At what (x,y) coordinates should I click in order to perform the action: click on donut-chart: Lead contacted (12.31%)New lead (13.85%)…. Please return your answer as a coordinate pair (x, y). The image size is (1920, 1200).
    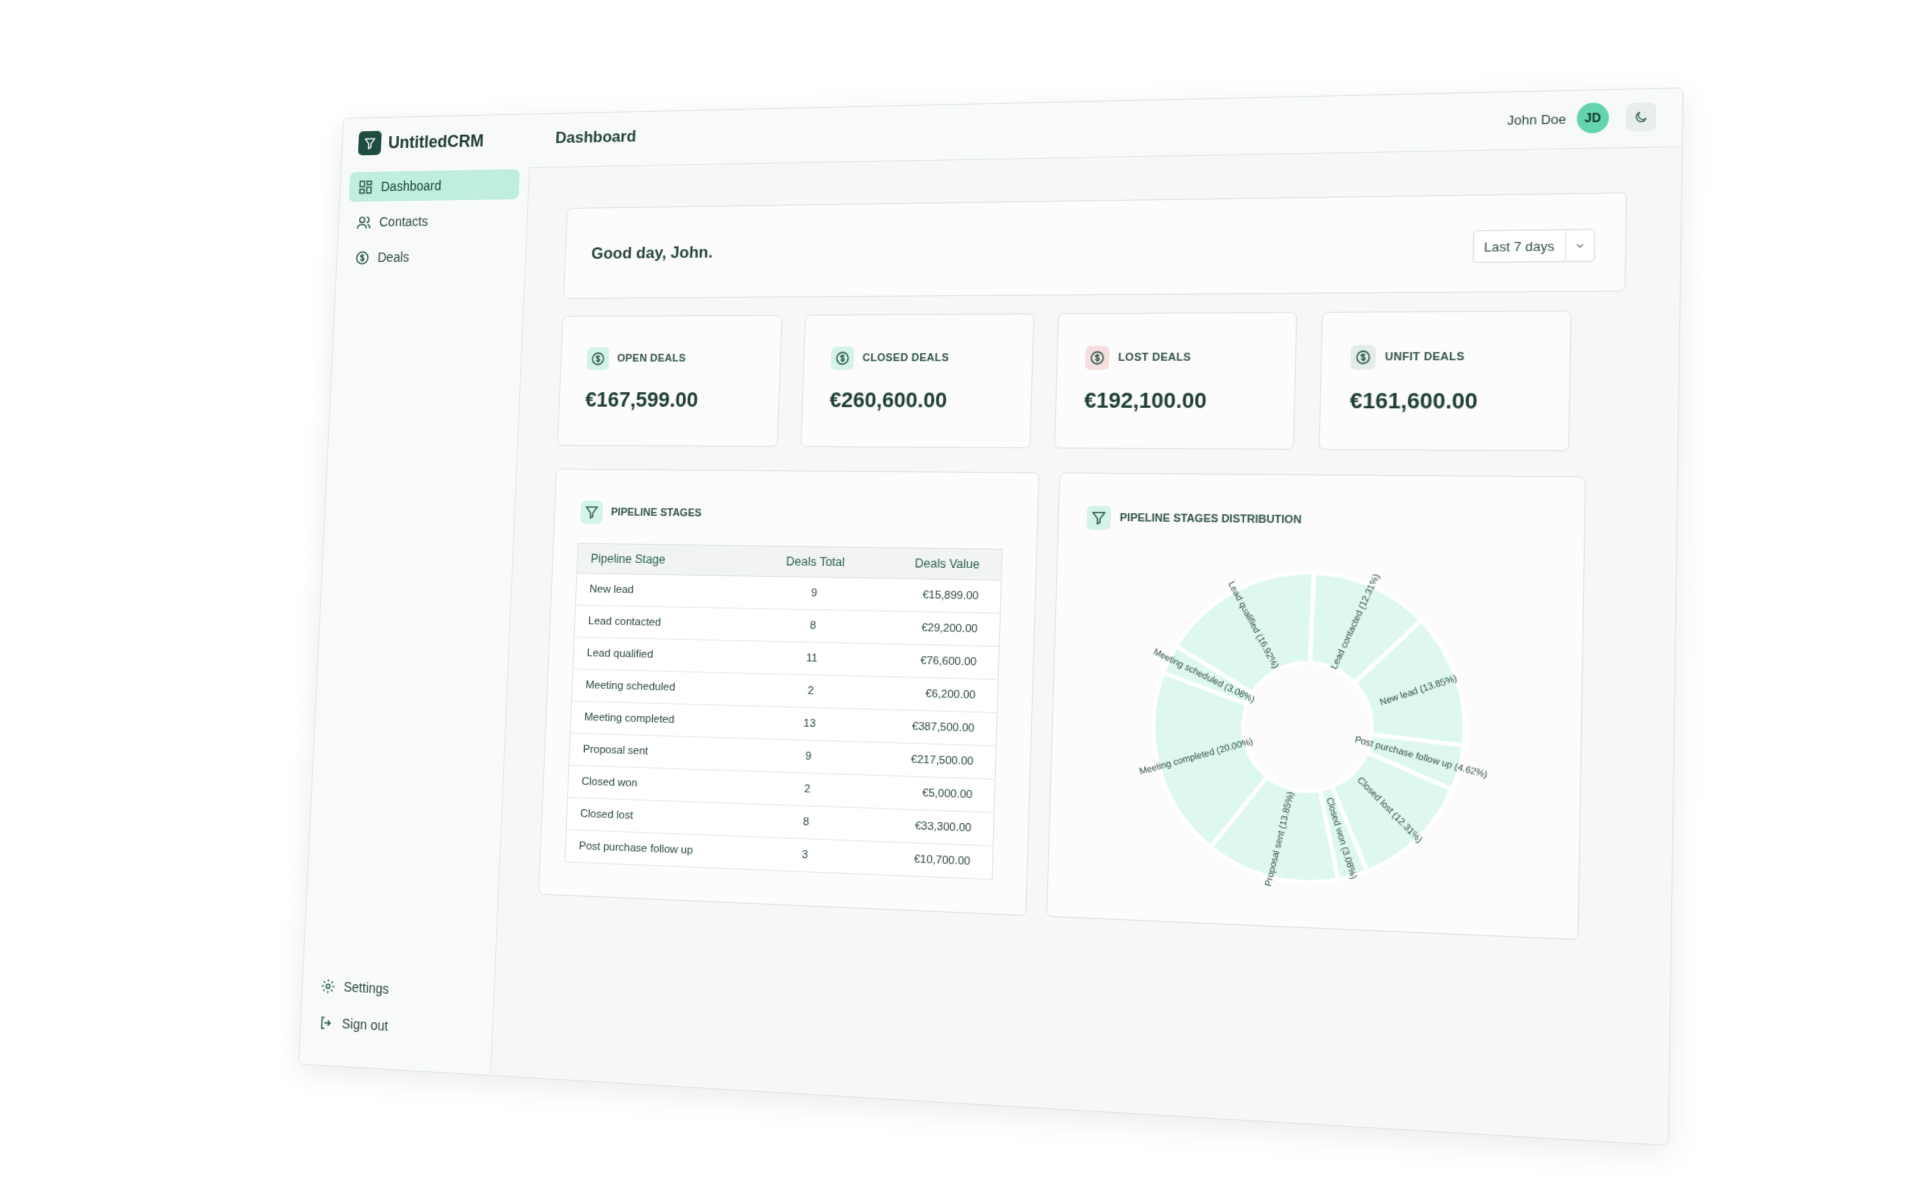
    Looking at the image, I should click on (1310, 731).